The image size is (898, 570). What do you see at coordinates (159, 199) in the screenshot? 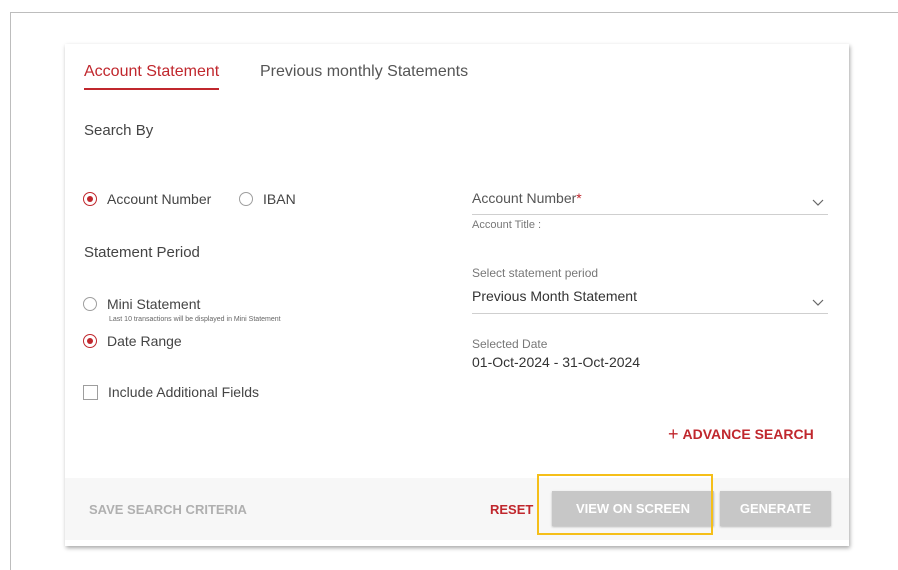
I see `radio-account-number-label: Account Number` at bounding box center [159, 199].